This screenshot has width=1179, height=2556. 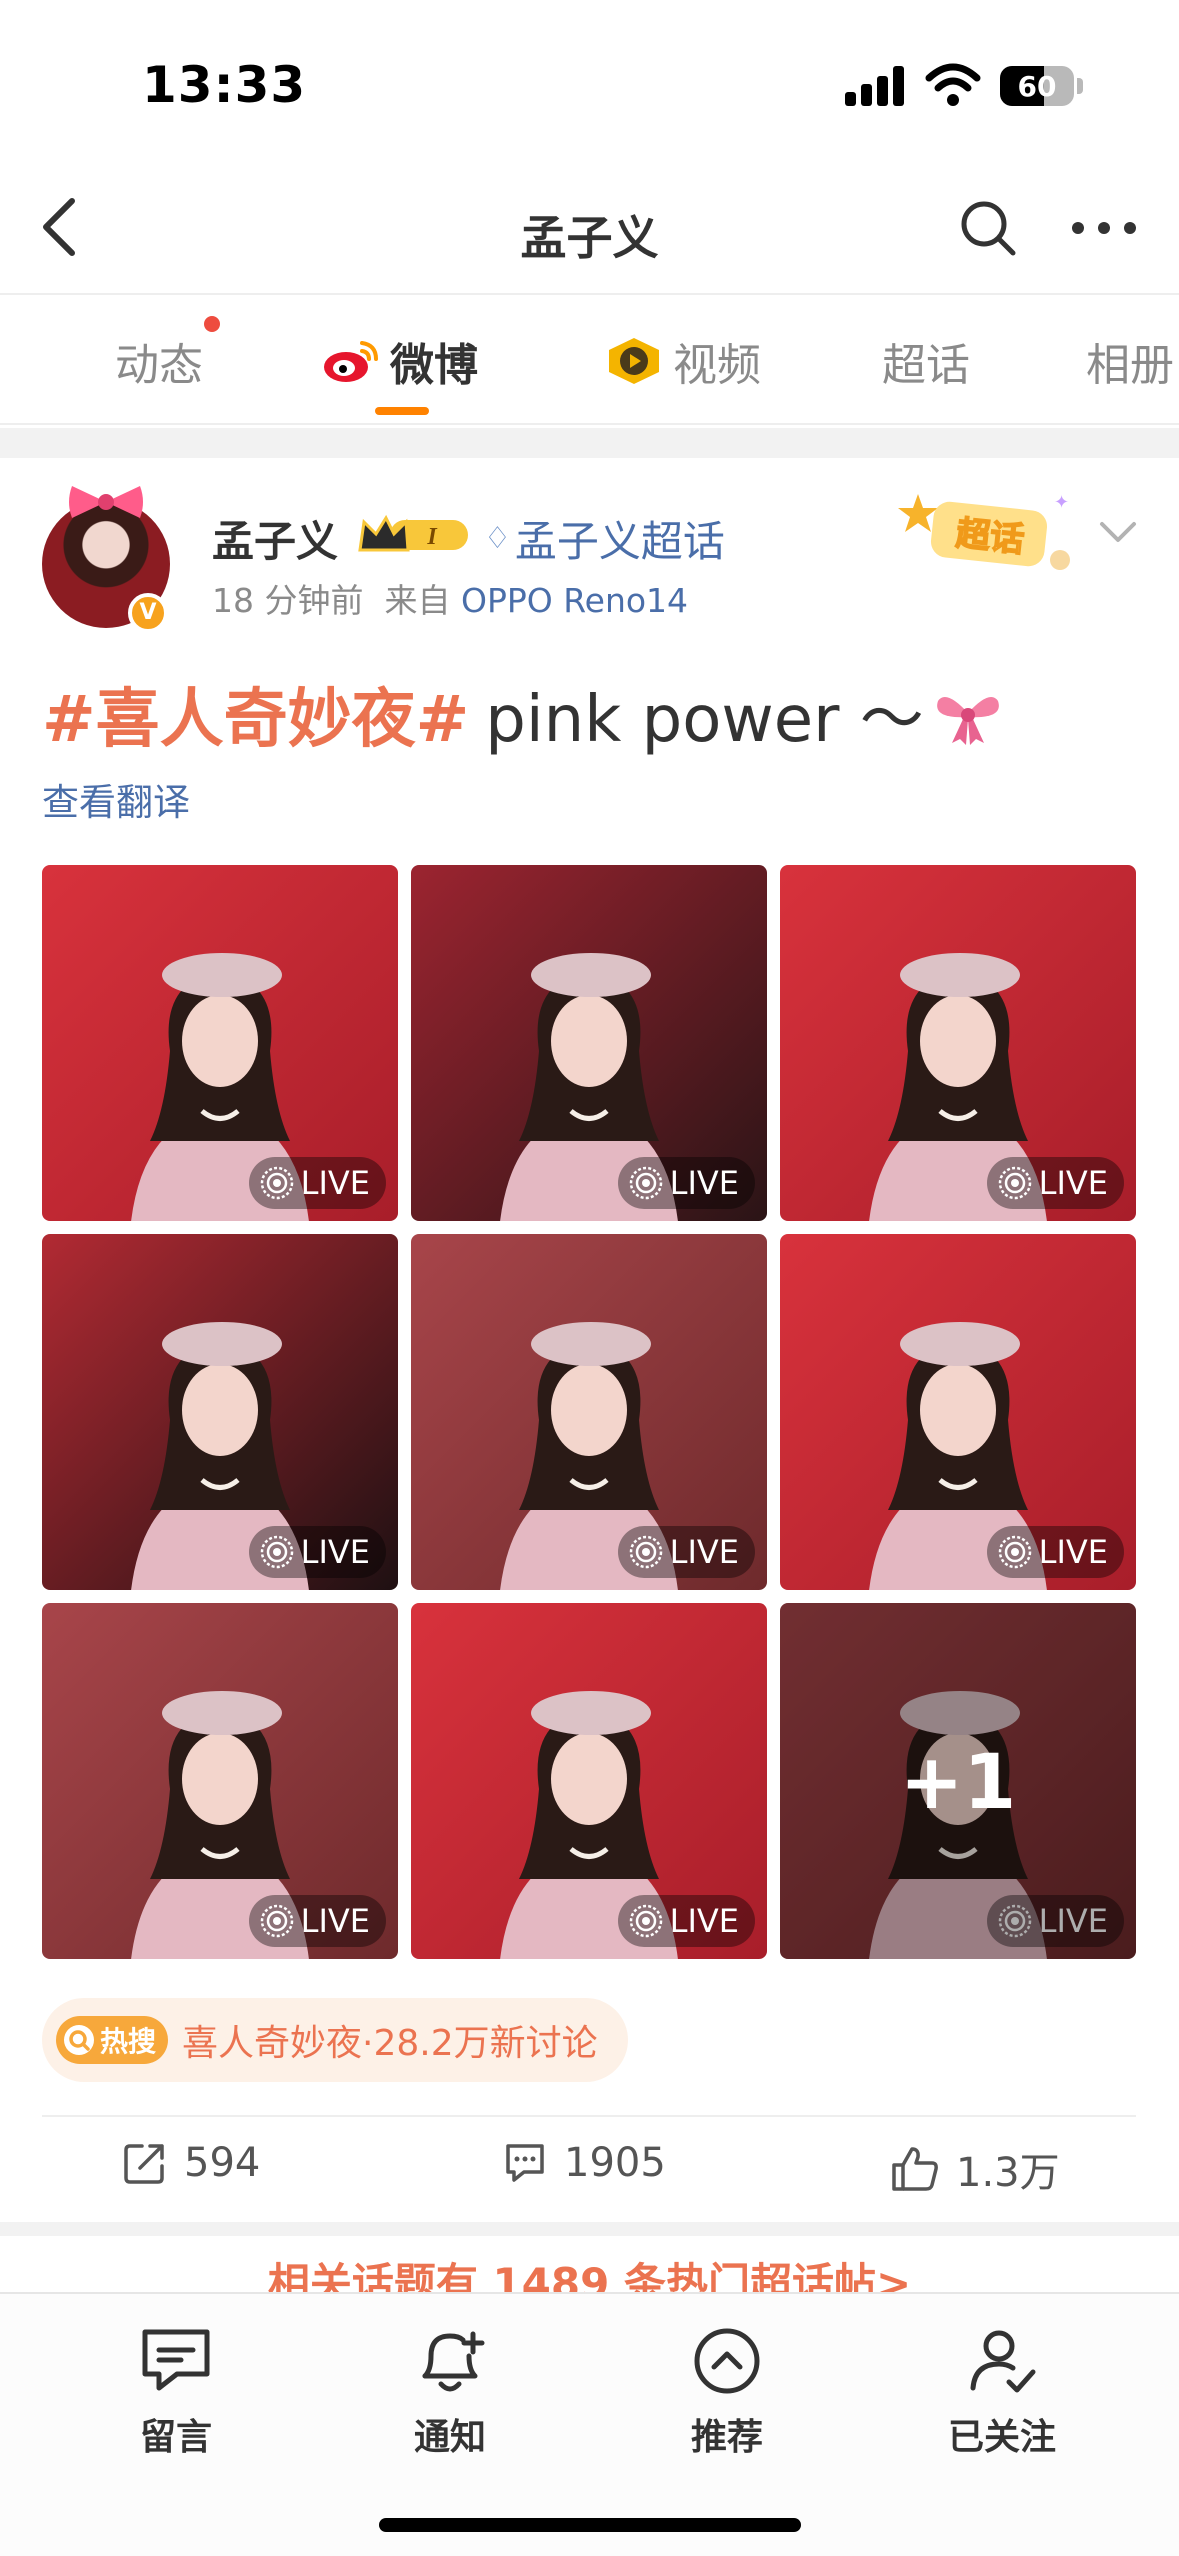 What do you see at coordinates (1003, 2361) in the screenshot?
I see `user-check-icon` at bounding box center [1003, 2361].